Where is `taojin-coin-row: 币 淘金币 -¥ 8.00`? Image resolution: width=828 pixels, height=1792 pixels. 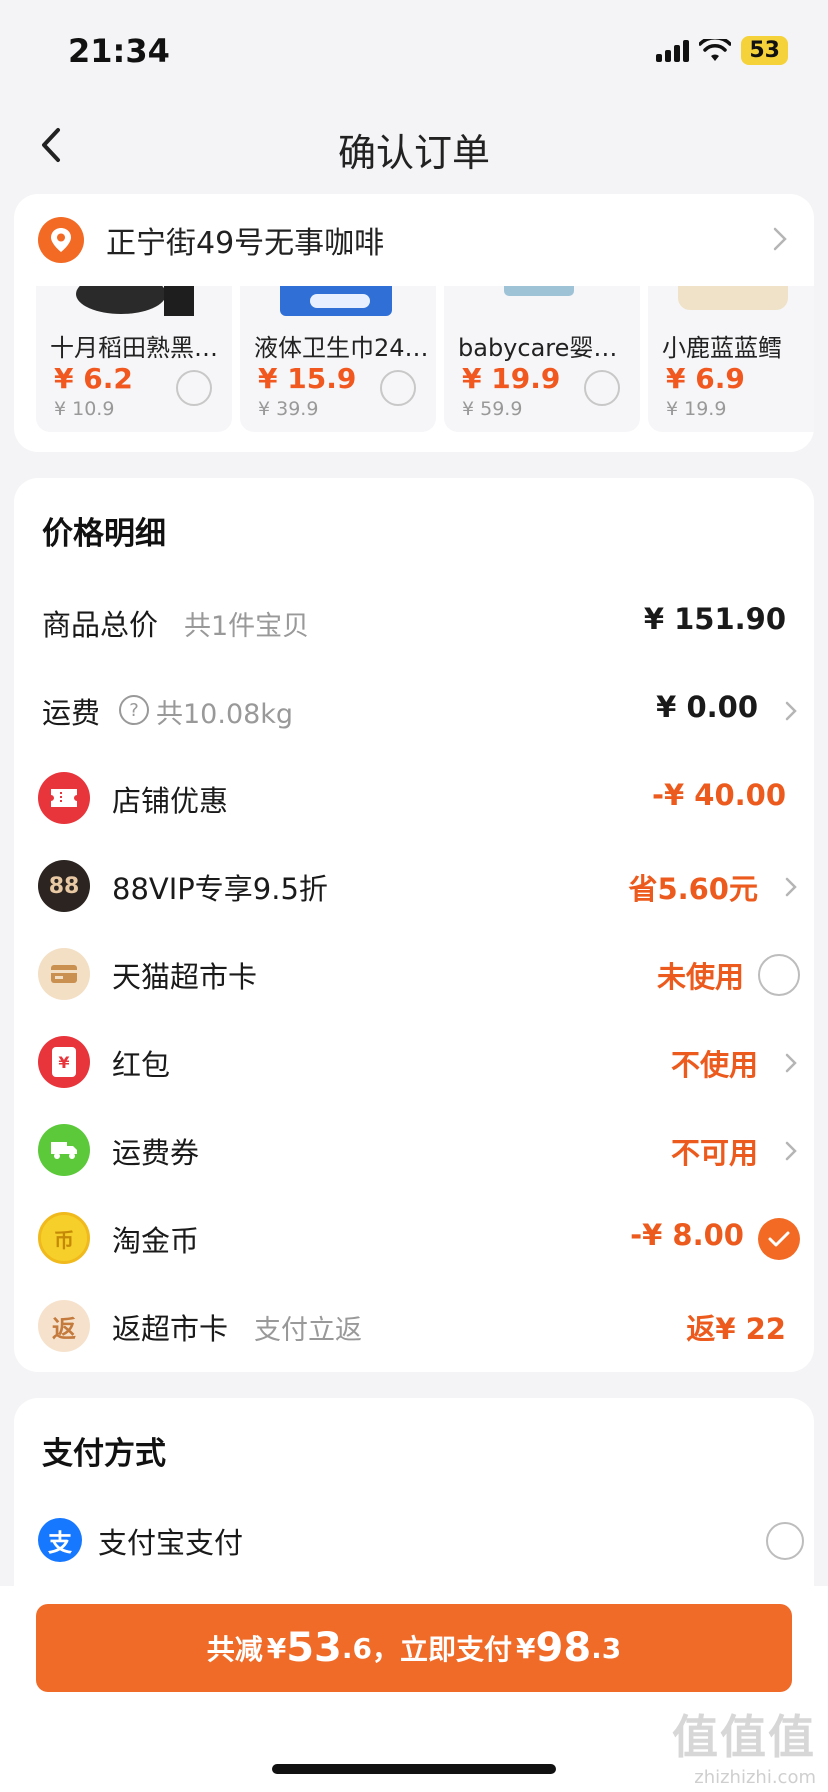 taojin-coin-row: 币 淘金币 -¥ 8.00 is located at coordinates (414, 1238).